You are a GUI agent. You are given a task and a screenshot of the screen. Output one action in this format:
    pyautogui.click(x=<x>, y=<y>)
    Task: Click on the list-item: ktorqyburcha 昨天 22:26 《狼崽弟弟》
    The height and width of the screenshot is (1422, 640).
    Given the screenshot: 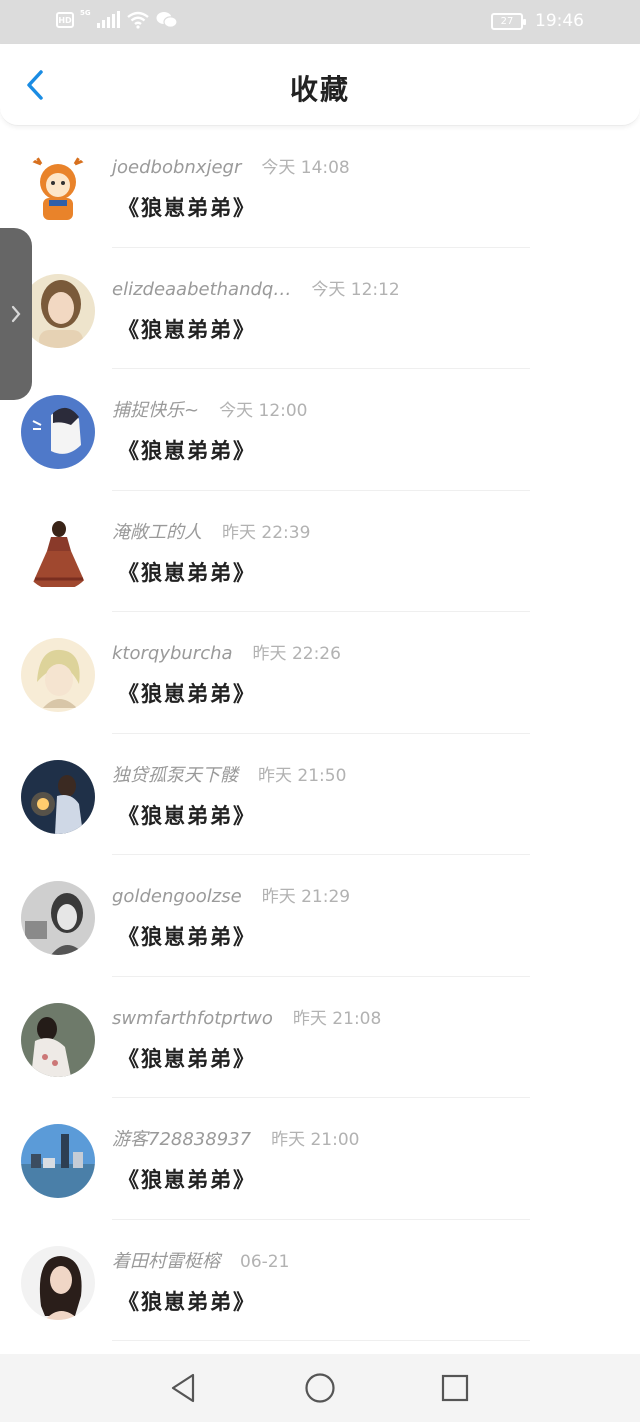 What is the action you would take?
    pyautogui.click(x=320, y=673)
    